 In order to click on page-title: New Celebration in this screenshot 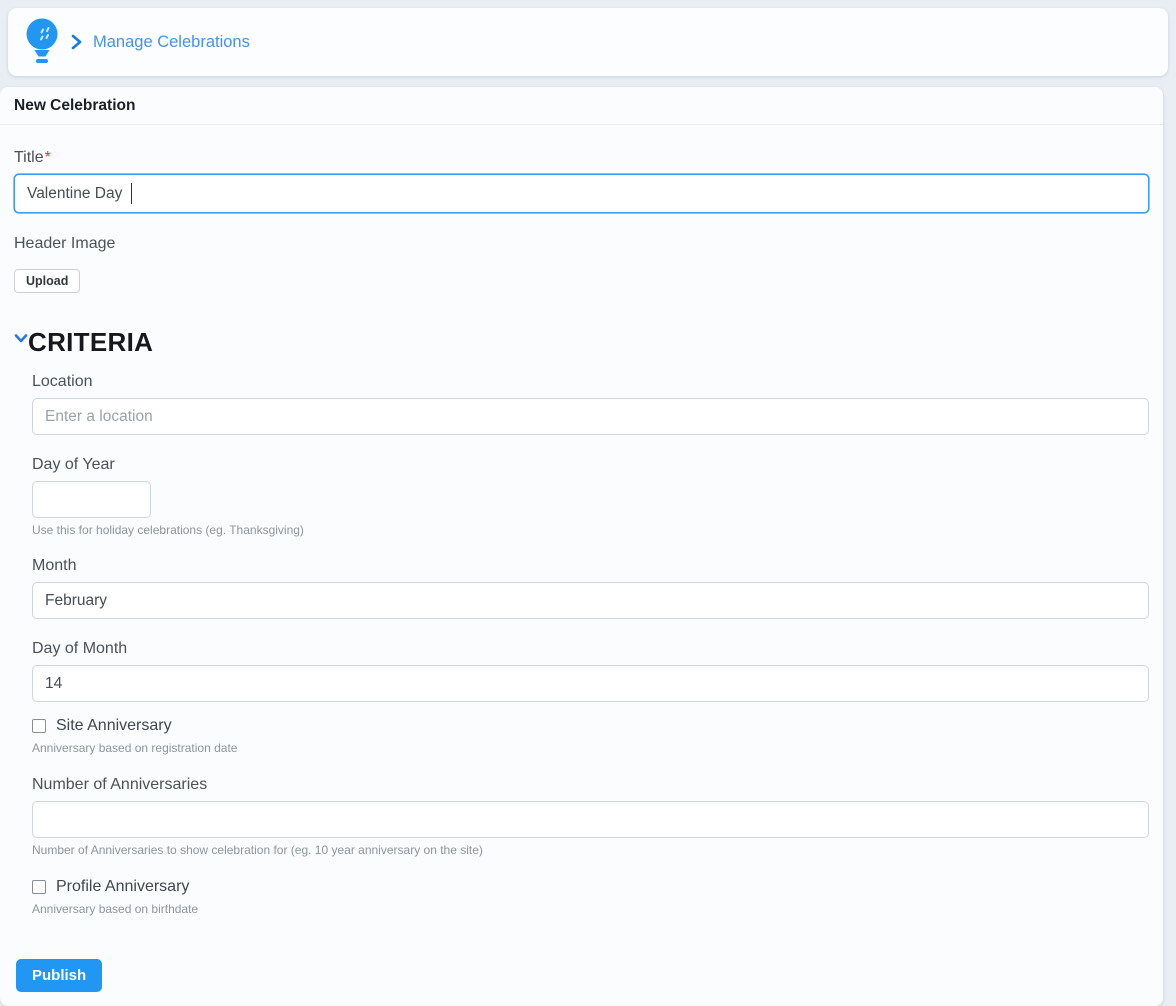, I will do `click(75, 105)`.